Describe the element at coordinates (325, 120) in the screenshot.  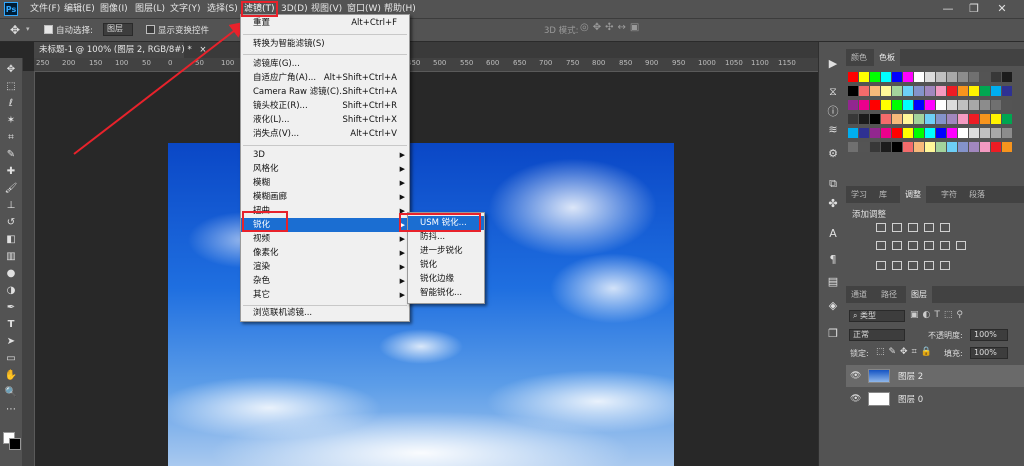
I see `menu-item-liquify: 液化(L)... Shift+Ctrl+X` at that location.